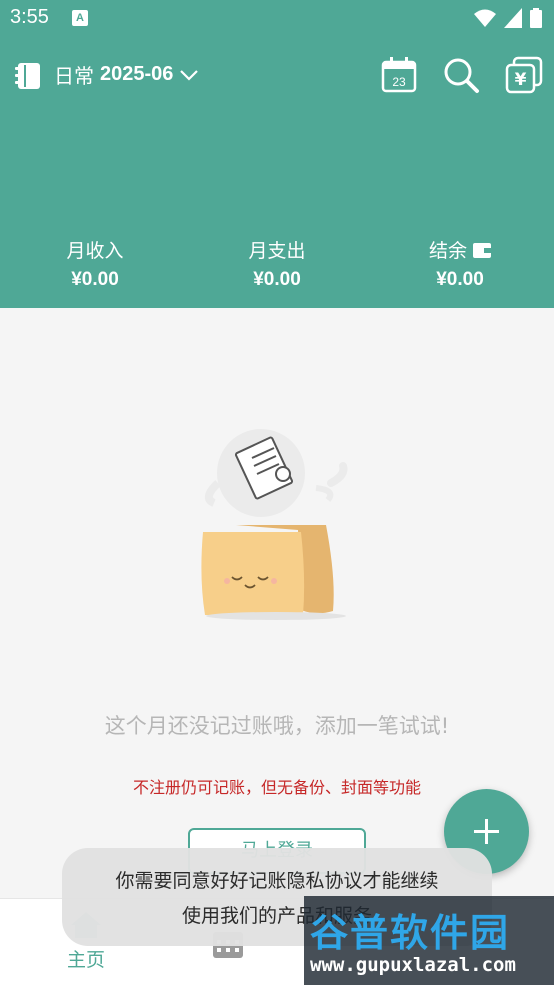  I want to click on status-time: 3:55, so click(29, 17).